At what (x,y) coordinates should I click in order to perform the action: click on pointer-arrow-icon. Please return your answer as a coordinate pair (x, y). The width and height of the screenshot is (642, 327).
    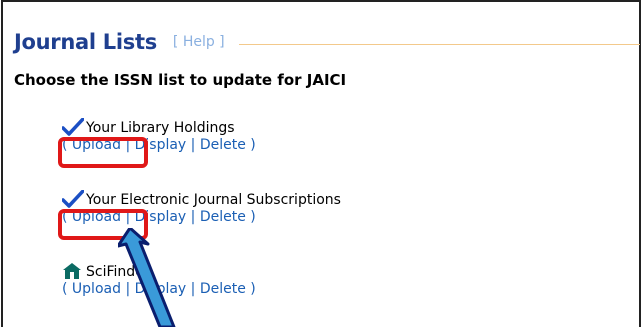
    Looking at the image, I should click on (147, 277).